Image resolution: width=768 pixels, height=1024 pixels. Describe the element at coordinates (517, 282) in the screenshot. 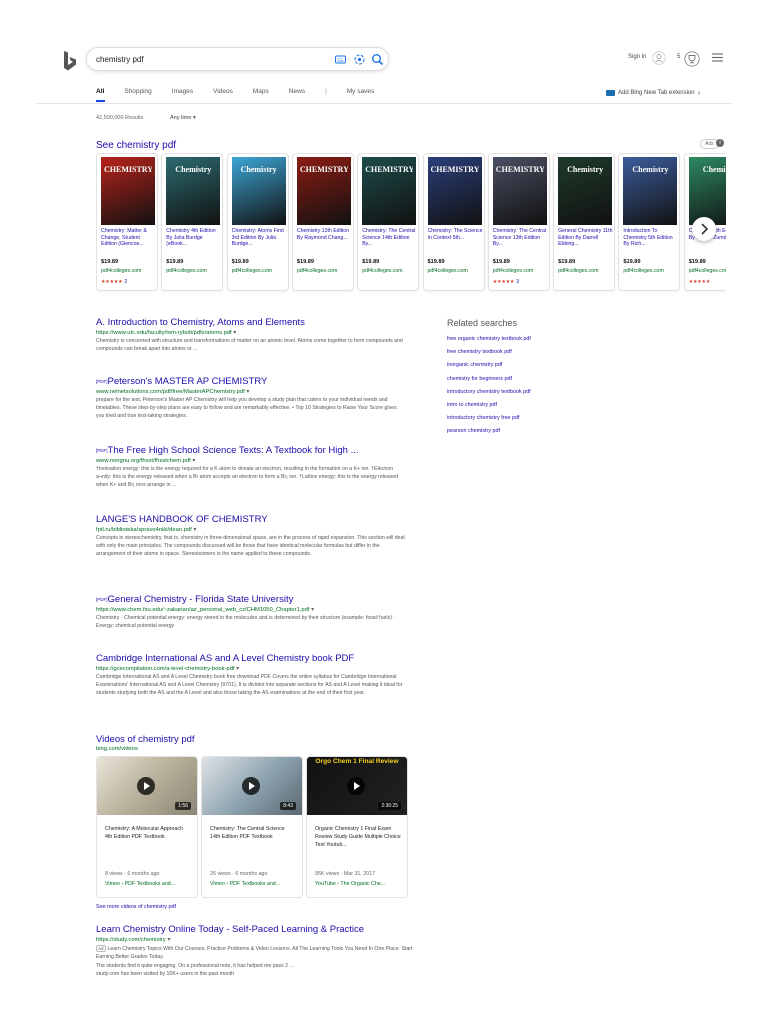

I see `review-count: 3` at that location.